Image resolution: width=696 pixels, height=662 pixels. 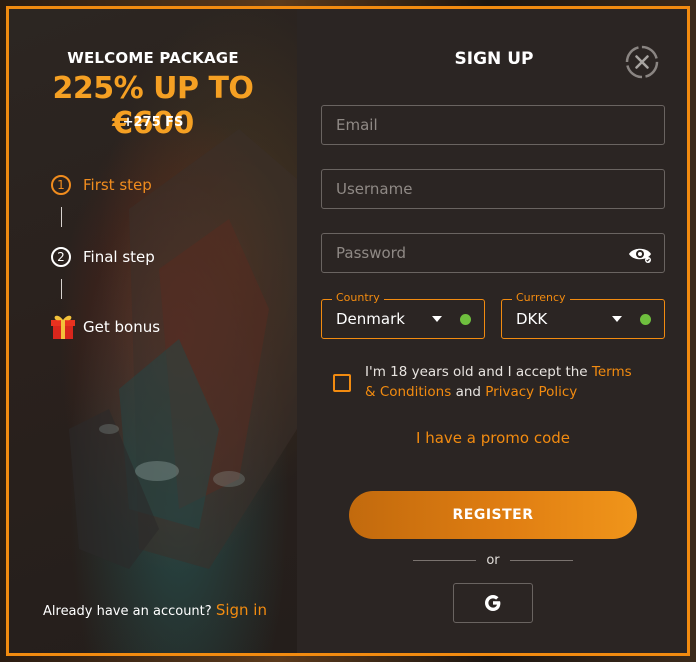 I want to click on terms-checkbox, so click(x=342, y=383).